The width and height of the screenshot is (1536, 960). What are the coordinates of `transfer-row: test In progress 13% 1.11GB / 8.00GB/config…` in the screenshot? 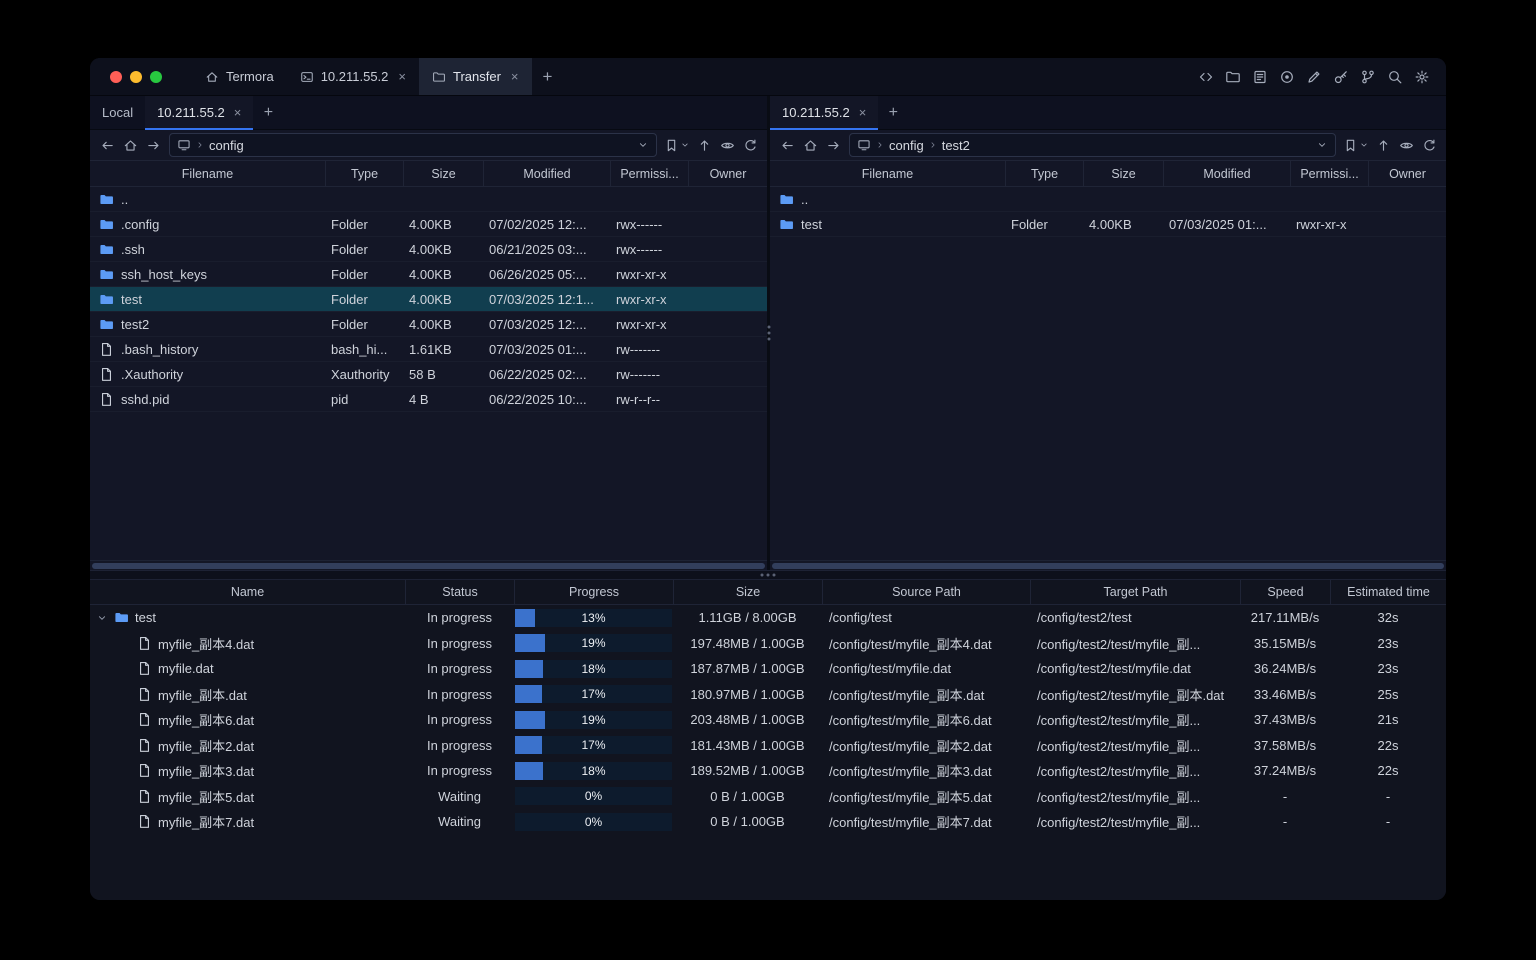 It's located at (768, 618).